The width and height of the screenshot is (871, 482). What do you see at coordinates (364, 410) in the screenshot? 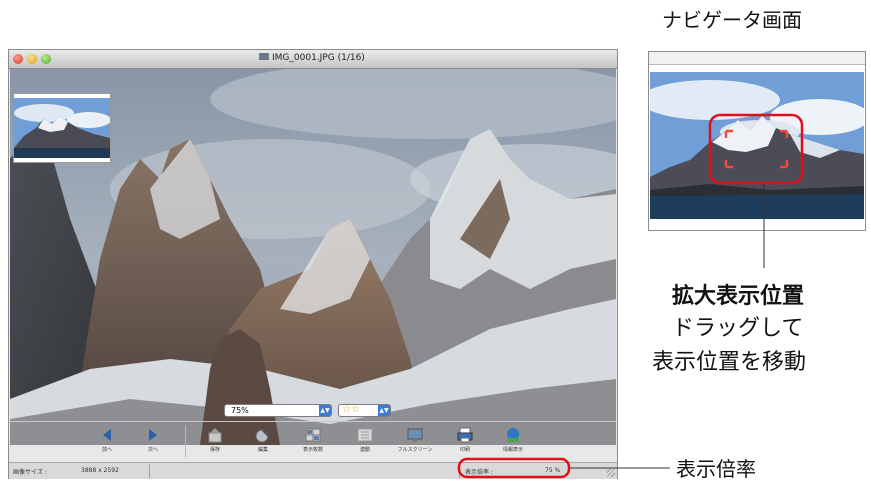
I see `rating-dropdown: ☆☆ ▲▼` at bounding box center [364, 410].